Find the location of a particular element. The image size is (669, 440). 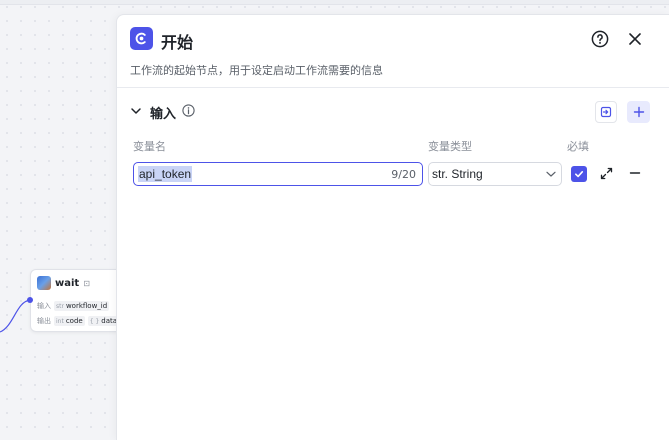

char-count: 9/20 is located at coordinates (403, 174).